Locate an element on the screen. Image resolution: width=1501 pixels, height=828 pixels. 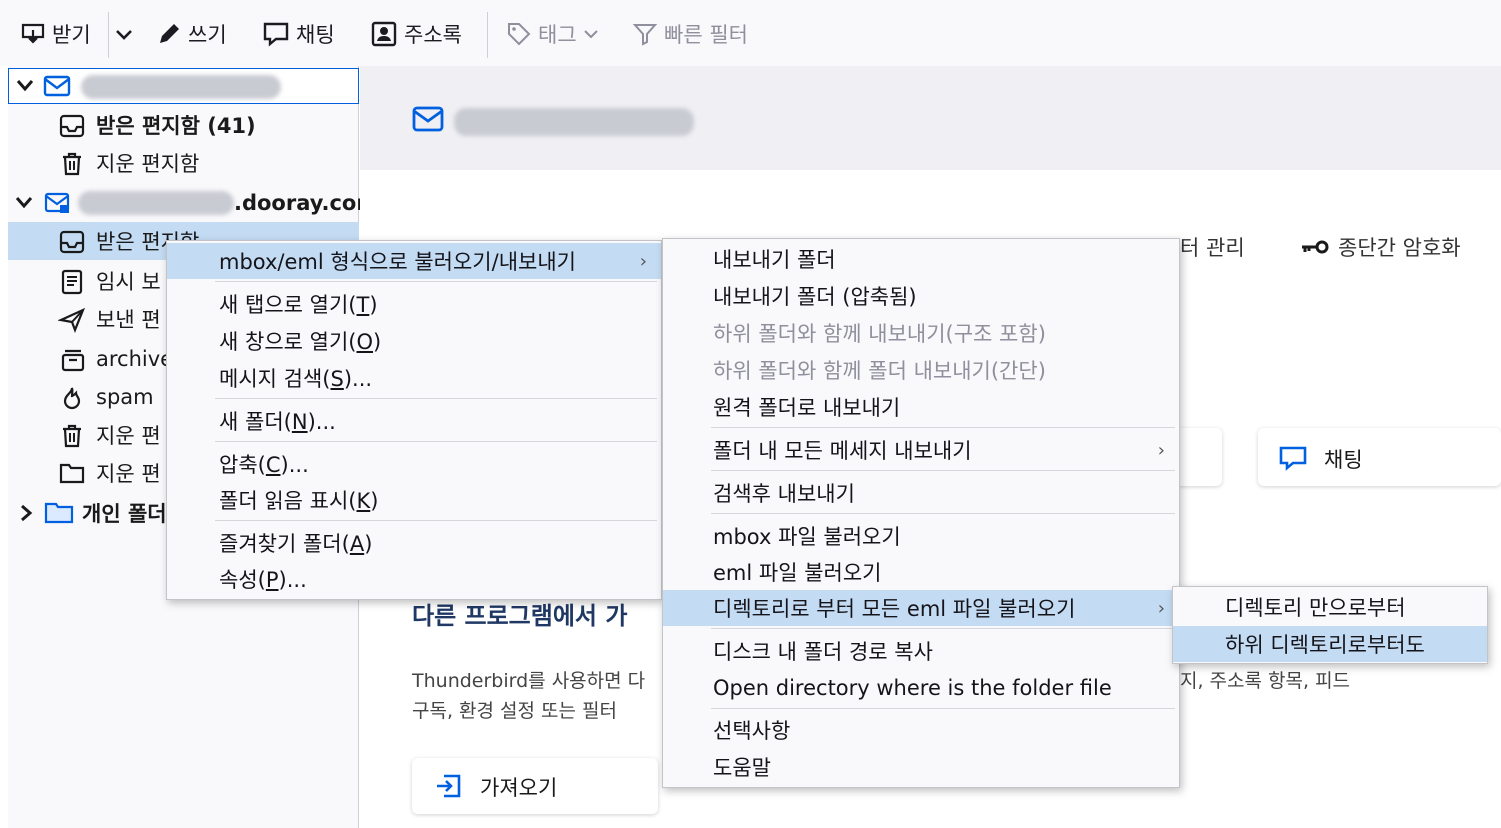
toolbar-divider is located at coordinates (108, 35).